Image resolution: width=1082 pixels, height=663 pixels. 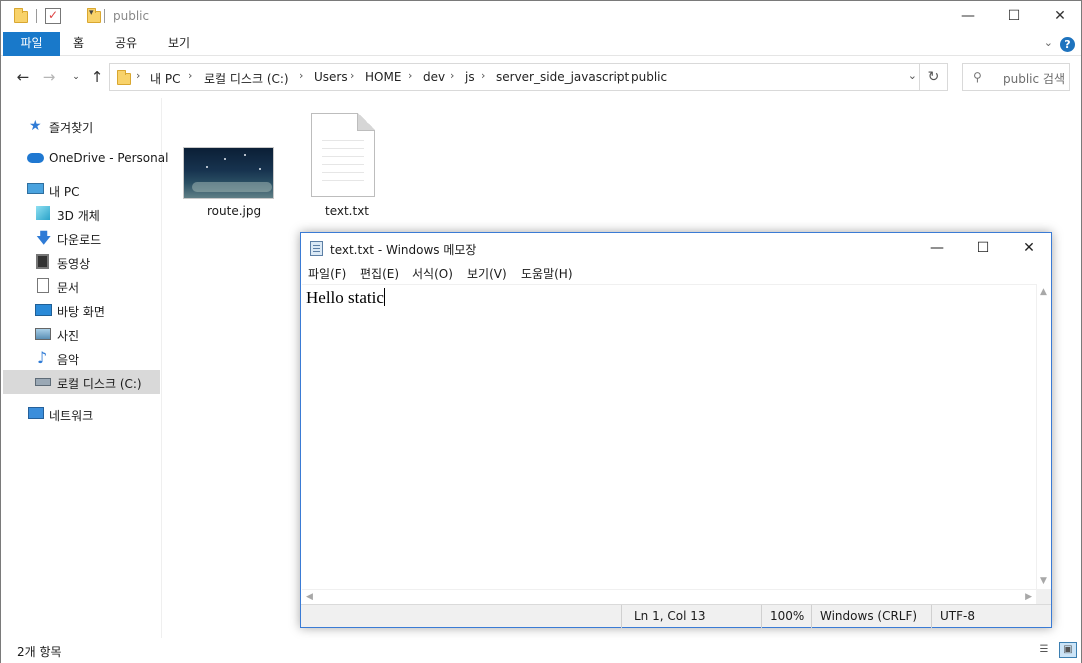 I want to click on picture-icon, so click(x=43, y=334).